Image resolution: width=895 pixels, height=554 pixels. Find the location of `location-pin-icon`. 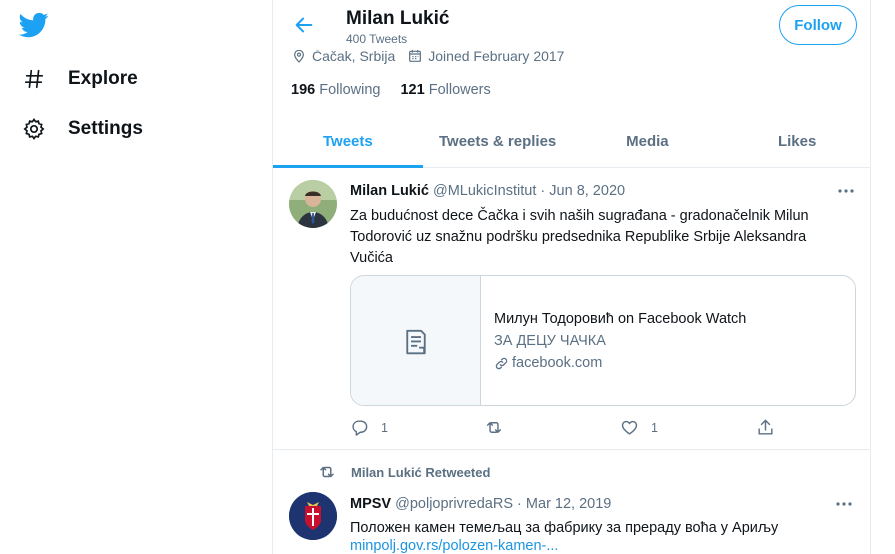

location-pin-icon is located at coordinates (299, 56).